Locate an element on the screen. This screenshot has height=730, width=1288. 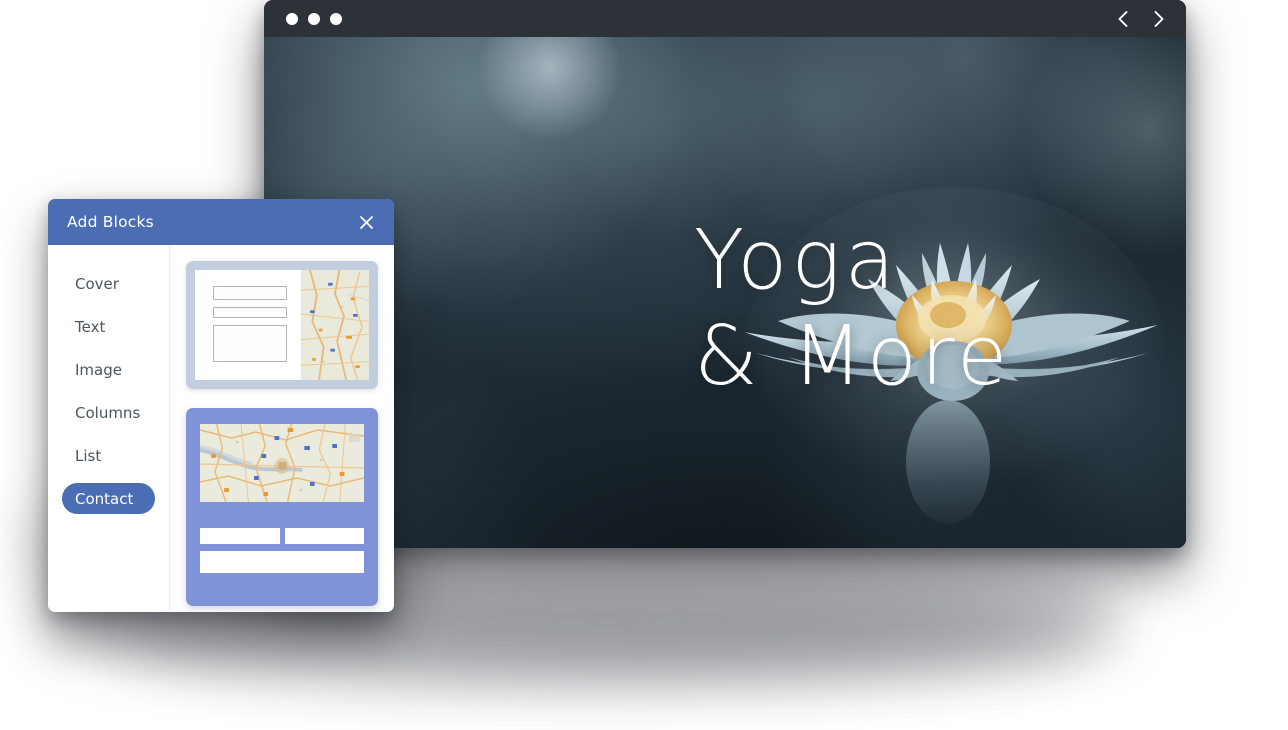
window-dot-close is located at coordinates (292, 18).